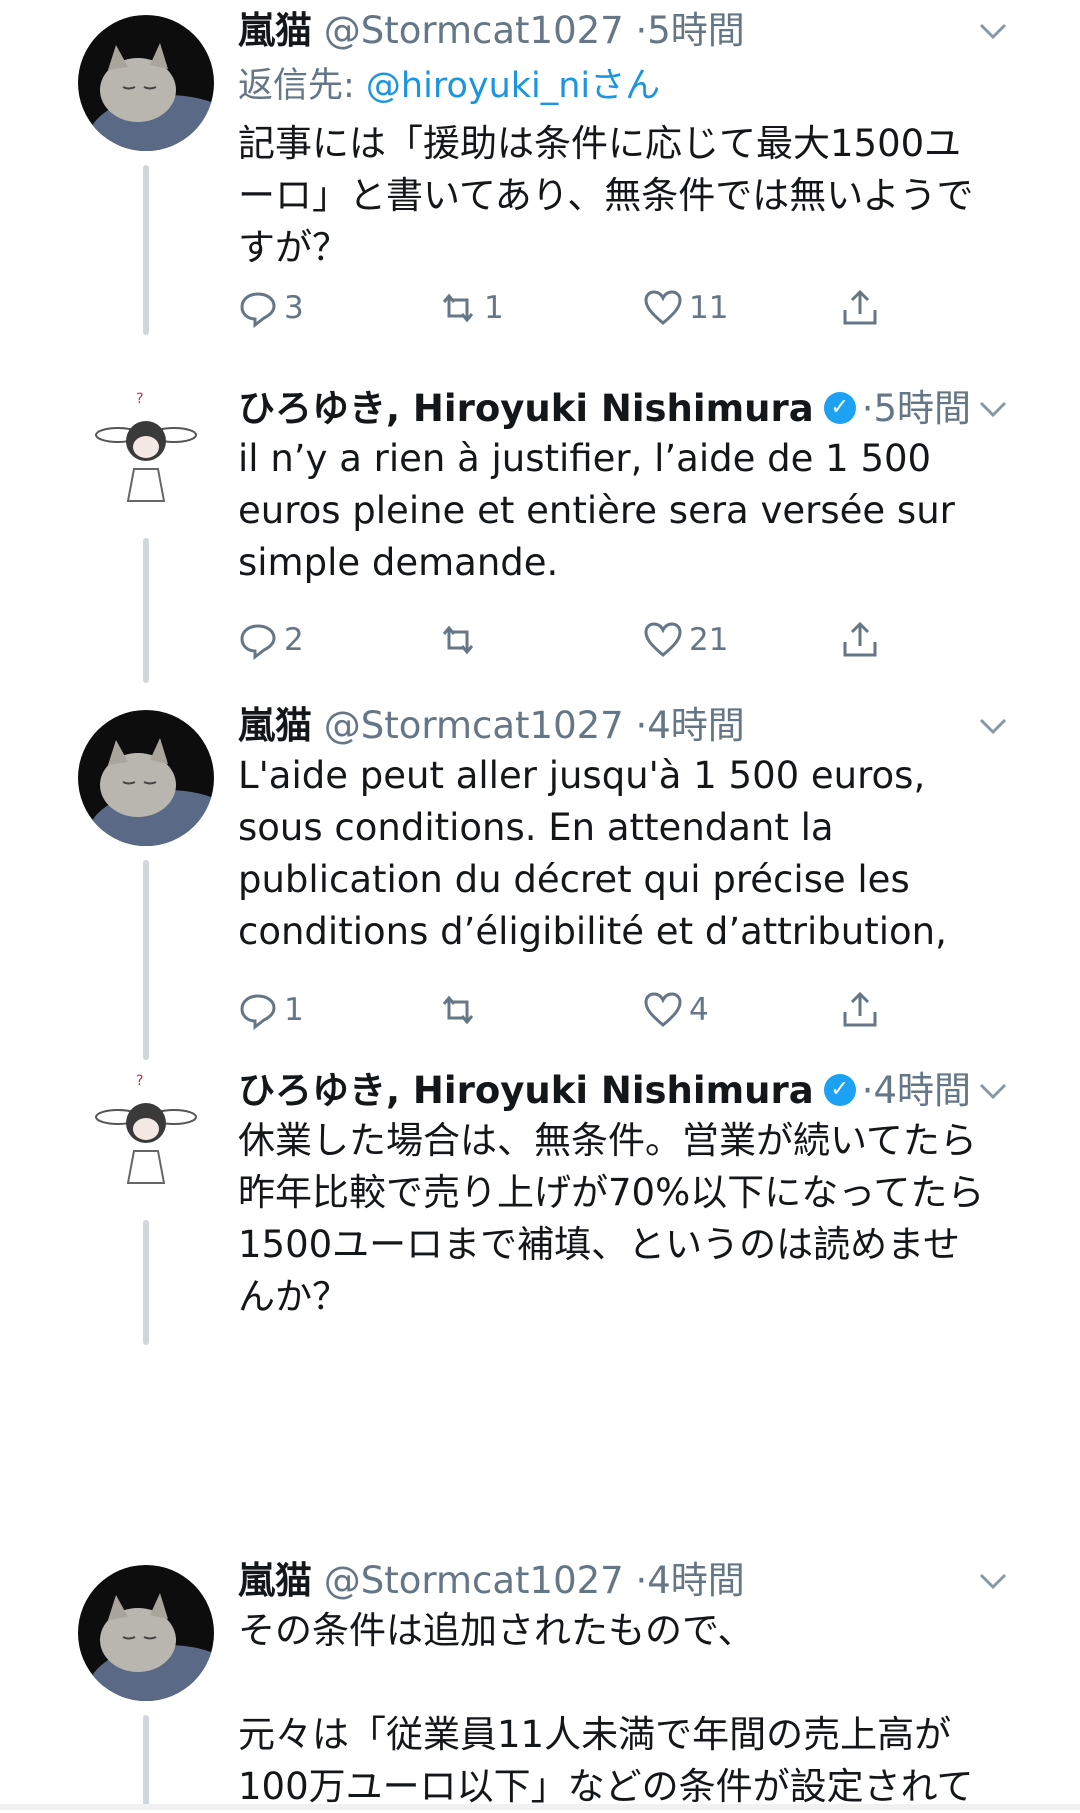  What do you see at coordinates (294, 1010) in the screenshot?
I see `reply-count: 1` at bounding box center [294, 1010].